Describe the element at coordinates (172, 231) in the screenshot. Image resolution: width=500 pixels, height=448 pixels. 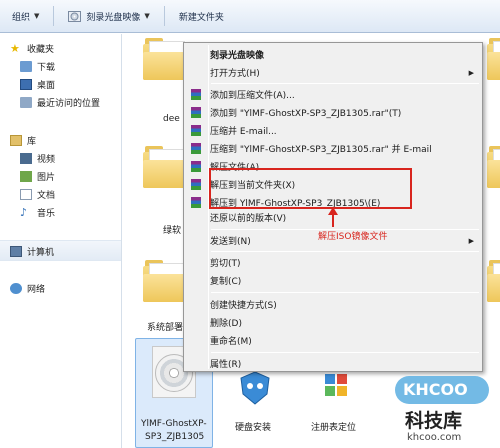
I see `folder-label: 绿软` at that location.